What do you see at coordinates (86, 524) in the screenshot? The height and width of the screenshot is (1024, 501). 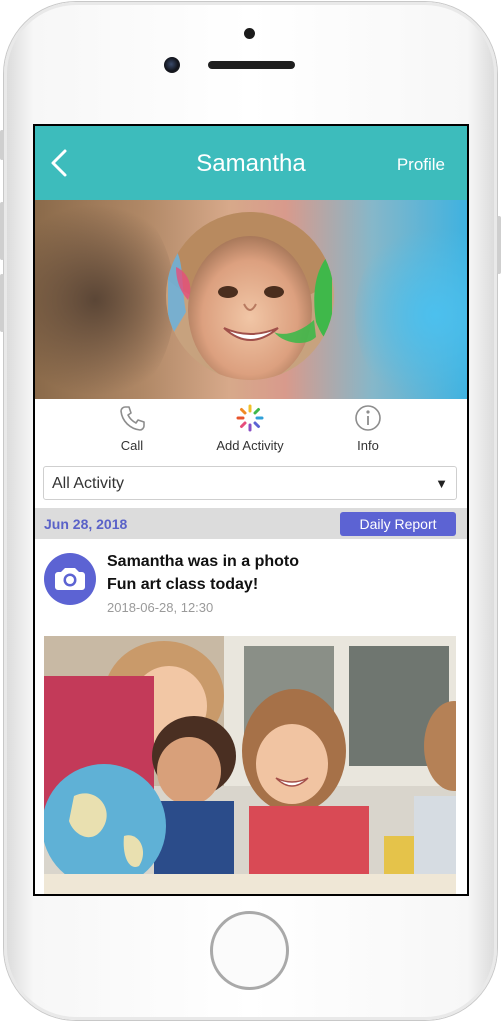 I see `feed-date: Jun 28, 2018` at bounding box center [86, 524].